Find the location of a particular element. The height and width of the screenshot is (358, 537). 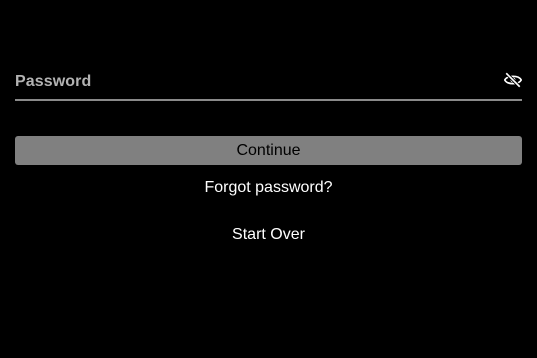

forgot-password-link: Forgot password? is located at coordinates (268, 188).